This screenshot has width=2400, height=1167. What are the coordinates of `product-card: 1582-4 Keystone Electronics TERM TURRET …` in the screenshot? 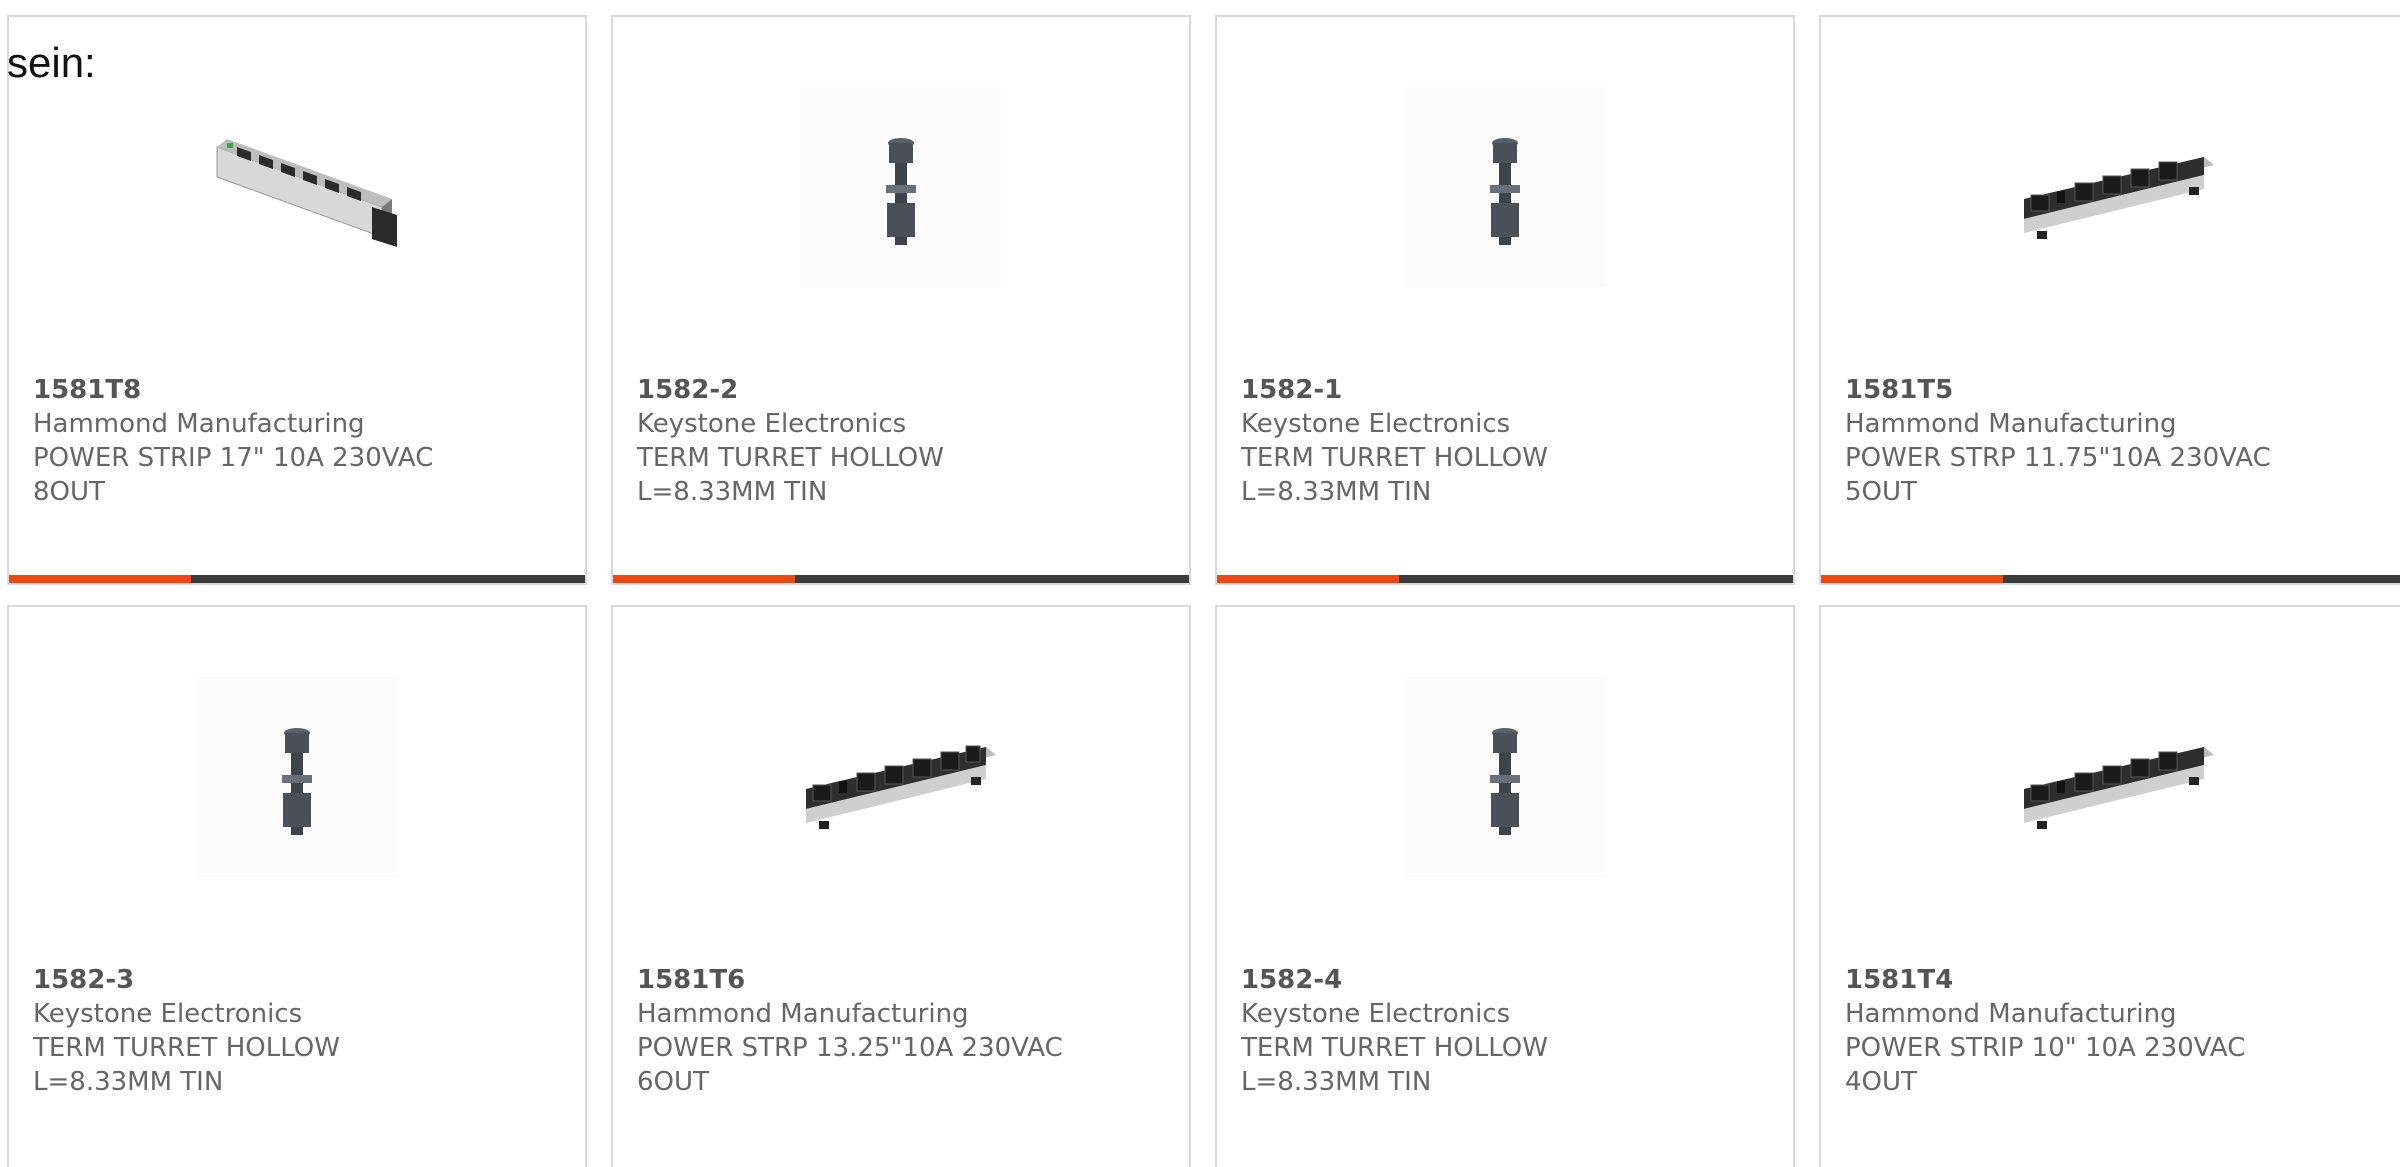 It's located at (1505, 886).